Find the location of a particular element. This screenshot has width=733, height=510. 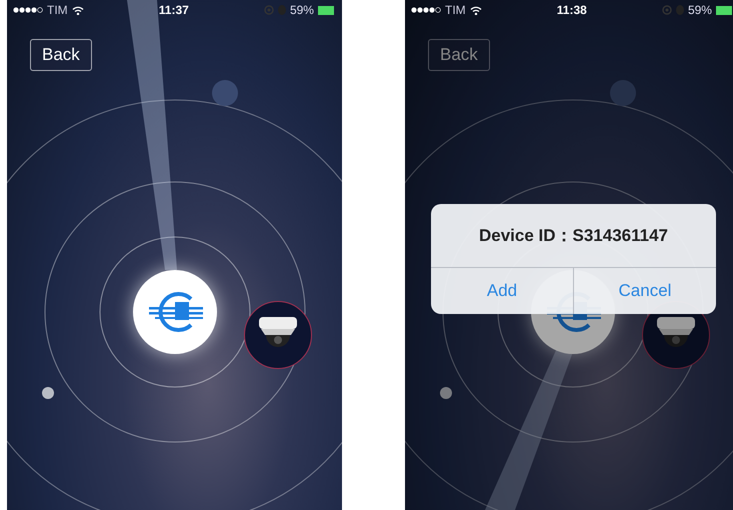

back-button: Back is located at coordinates (61, 55).